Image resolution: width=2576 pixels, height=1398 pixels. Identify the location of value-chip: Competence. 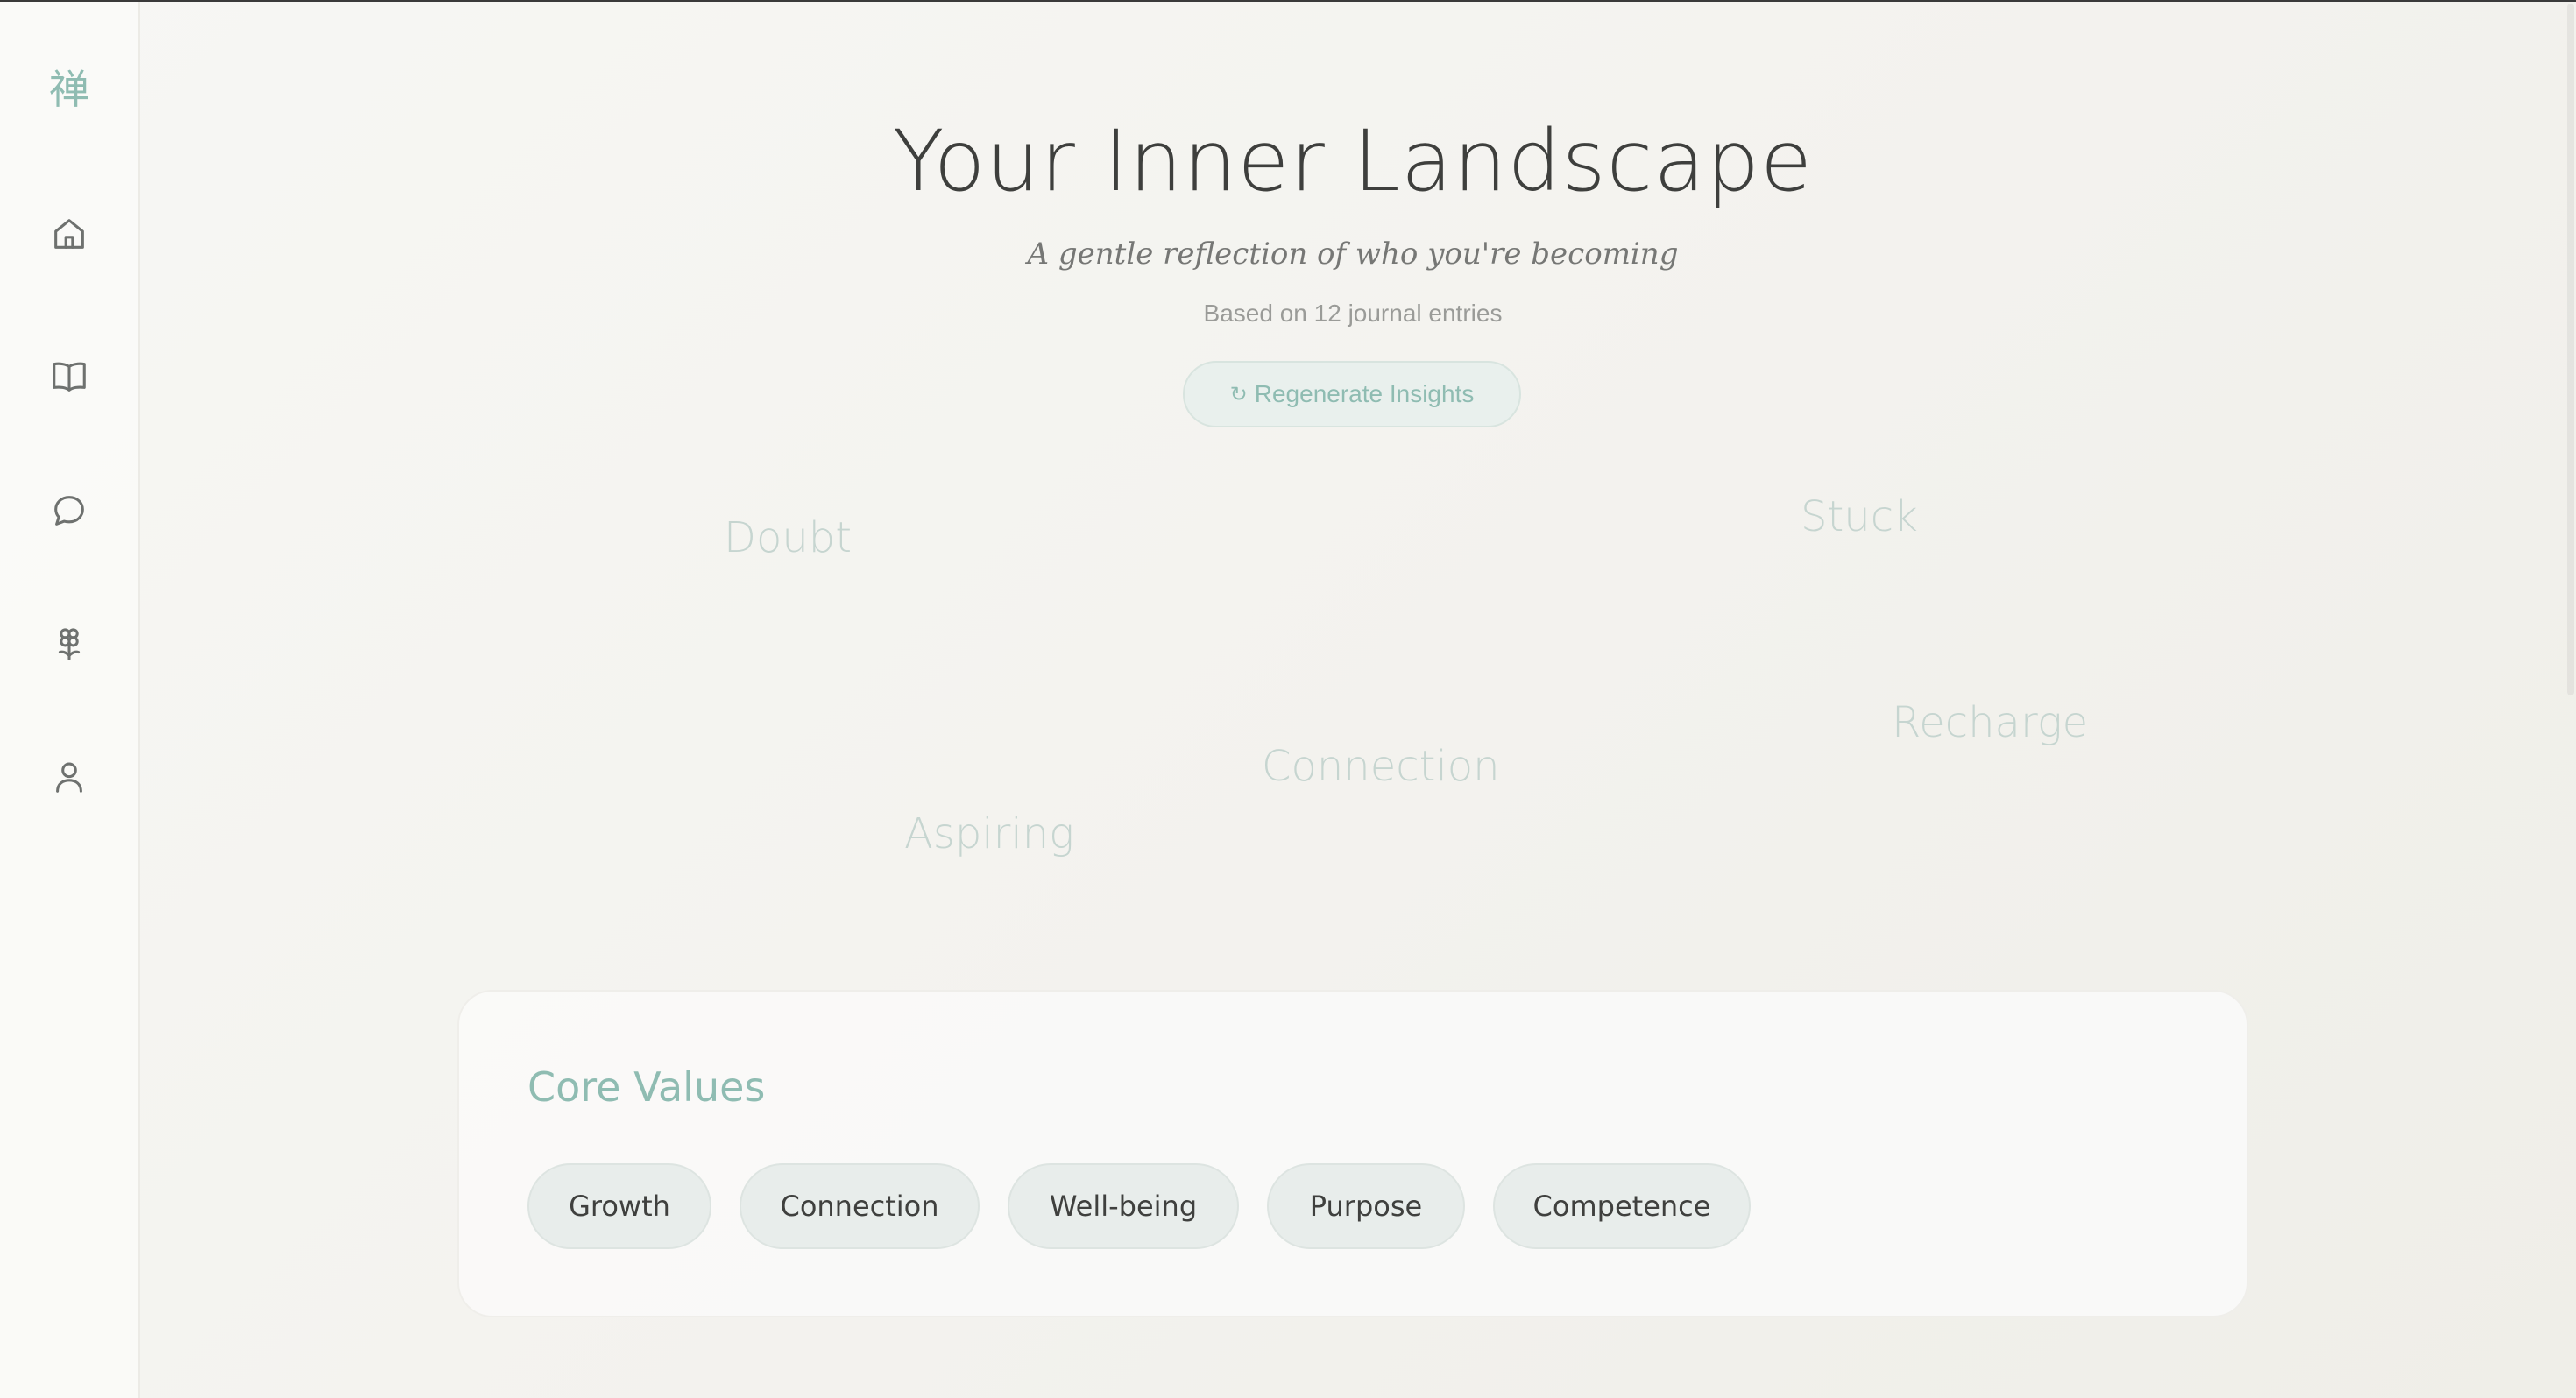
(1622, 1206).